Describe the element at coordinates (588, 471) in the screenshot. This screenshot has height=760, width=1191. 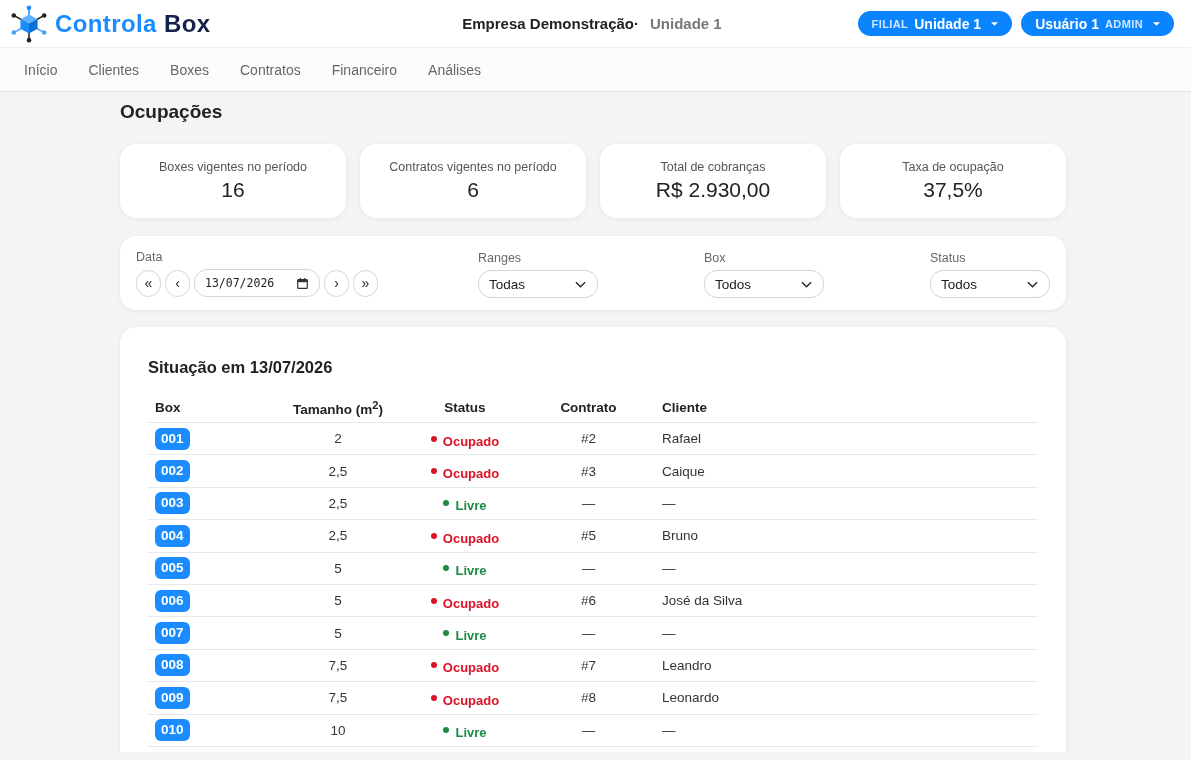
I see `table-cell: #3` at that location.